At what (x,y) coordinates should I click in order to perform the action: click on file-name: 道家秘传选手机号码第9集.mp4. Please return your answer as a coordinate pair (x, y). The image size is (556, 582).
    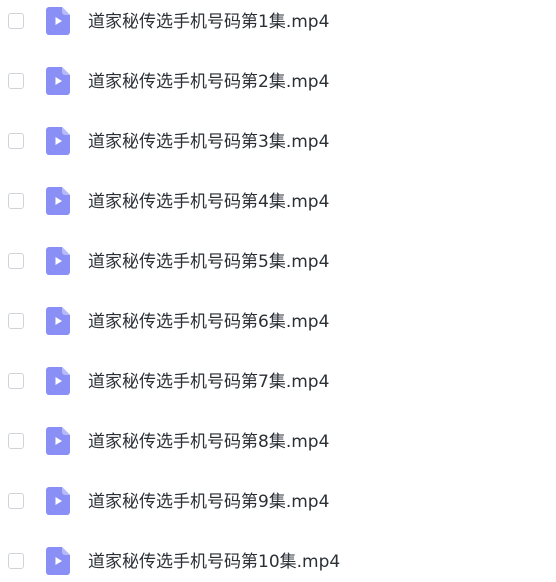
    Looking at the image, I should click on (208, 502).